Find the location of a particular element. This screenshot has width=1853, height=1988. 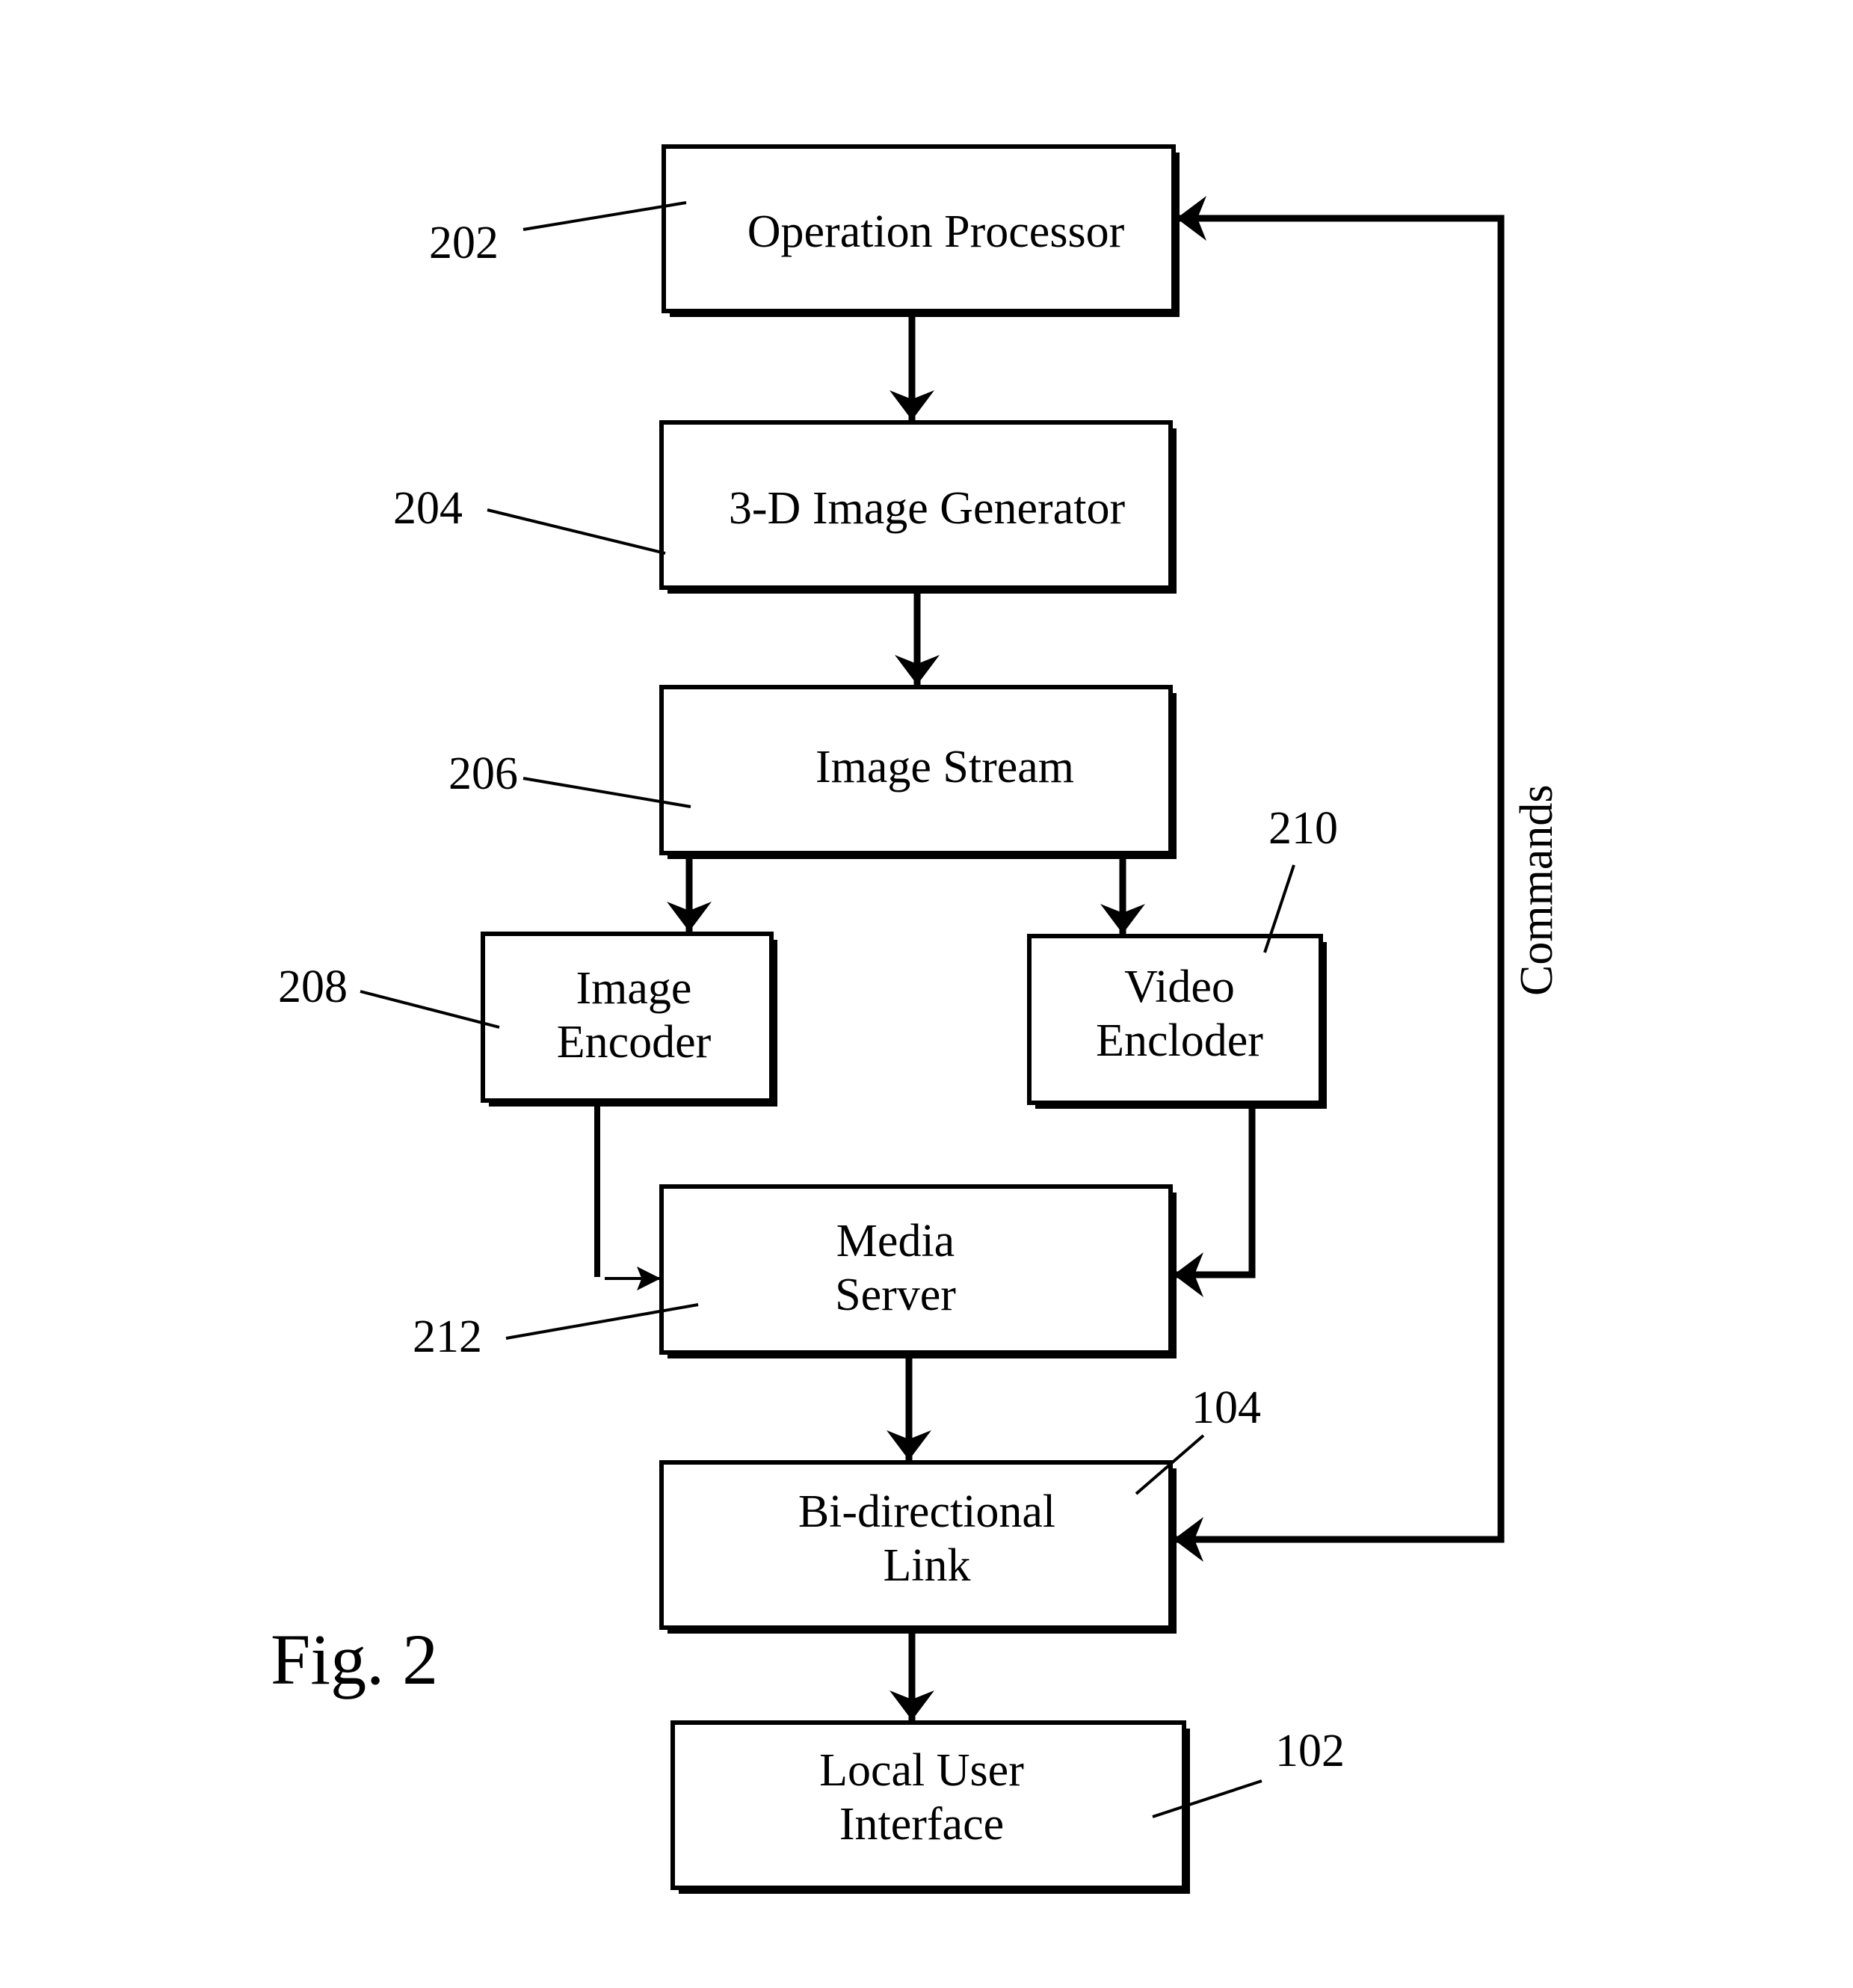

block-label: Image Stream is located at coordinates (944, 767).